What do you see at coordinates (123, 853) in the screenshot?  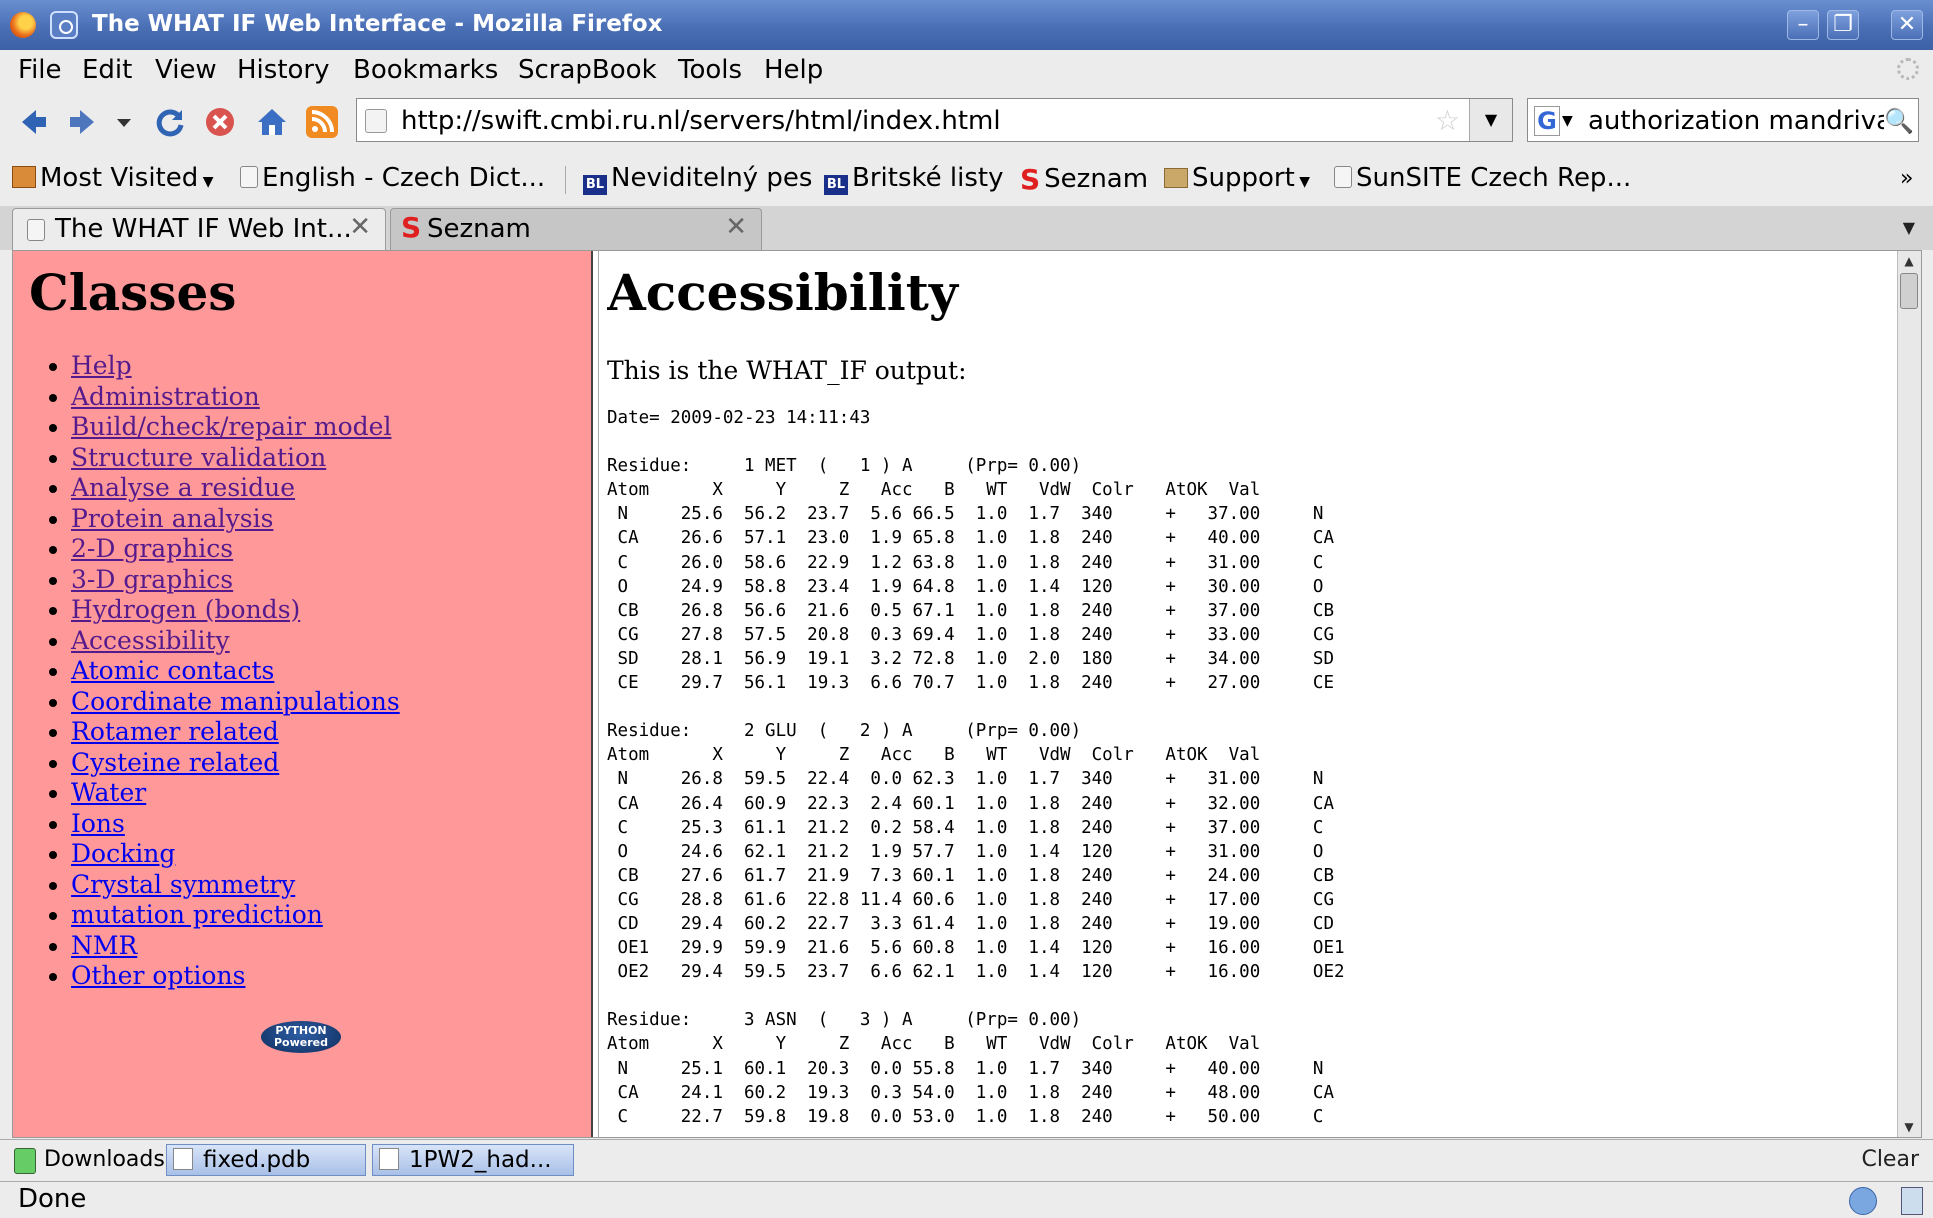 I see `class-link-docking: Docking` at bounding box center [123, 853].